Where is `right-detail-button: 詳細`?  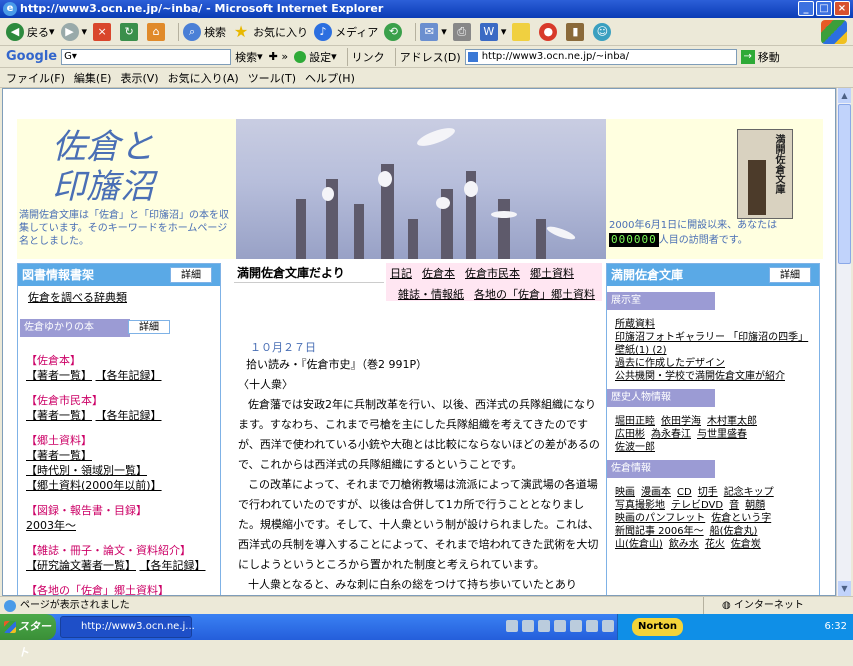 right-detail-button: 詳細 is located at coordinates (790, 275).